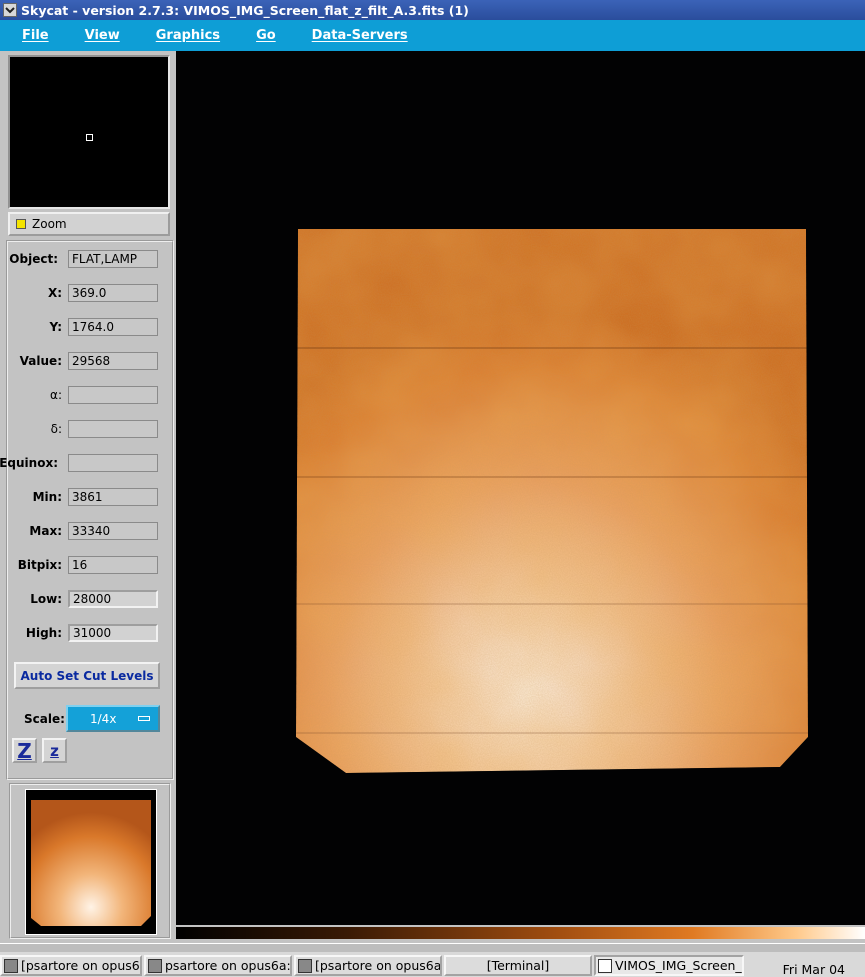 The image size is (865, 977). I want to click on taskbar-upper-strip, so click(432, 948).